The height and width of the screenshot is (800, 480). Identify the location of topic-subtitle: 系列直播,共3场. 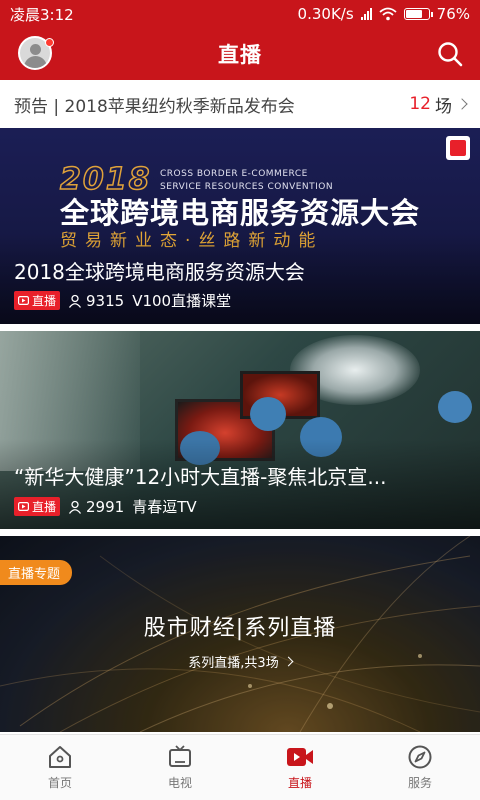
(240, 661).